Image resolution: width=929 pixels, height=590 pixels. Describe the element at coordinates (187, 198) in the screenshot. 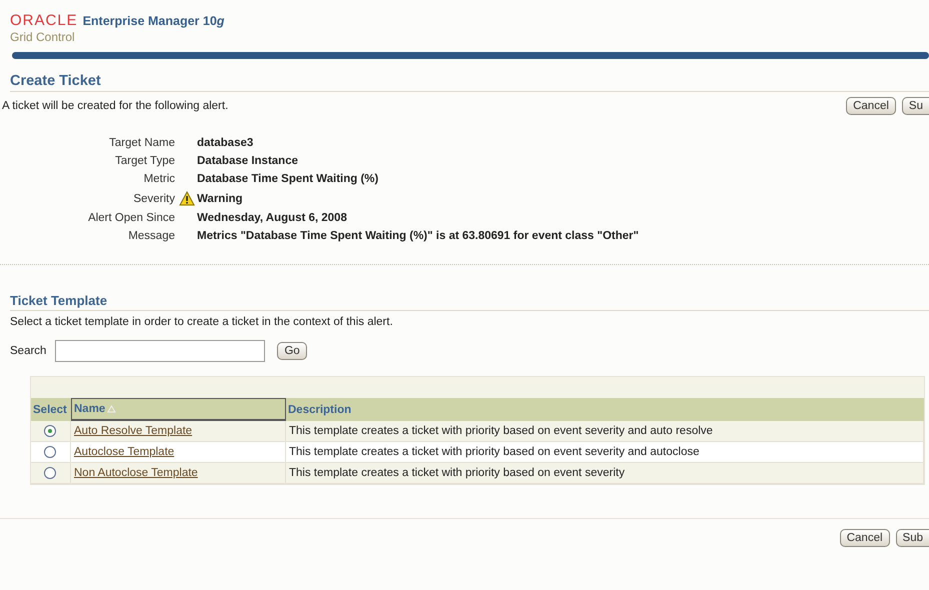

I see `warning-icon` at that location.